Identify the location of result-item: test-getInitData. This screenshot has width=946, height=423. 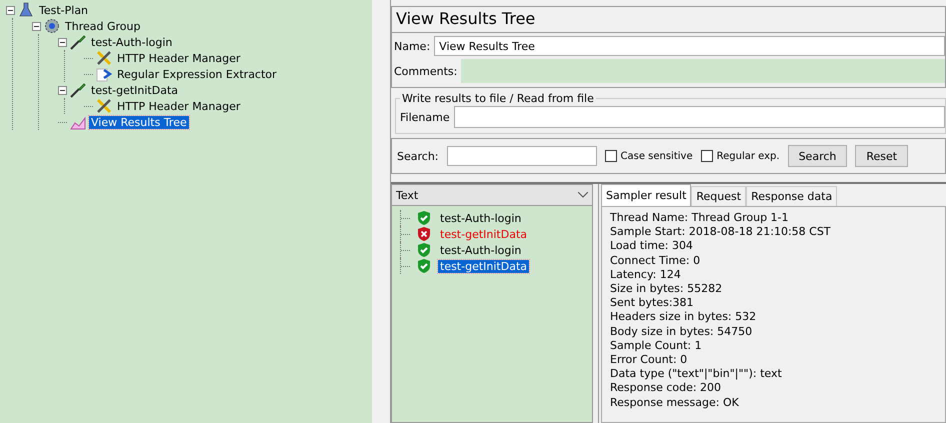
(484, 266).